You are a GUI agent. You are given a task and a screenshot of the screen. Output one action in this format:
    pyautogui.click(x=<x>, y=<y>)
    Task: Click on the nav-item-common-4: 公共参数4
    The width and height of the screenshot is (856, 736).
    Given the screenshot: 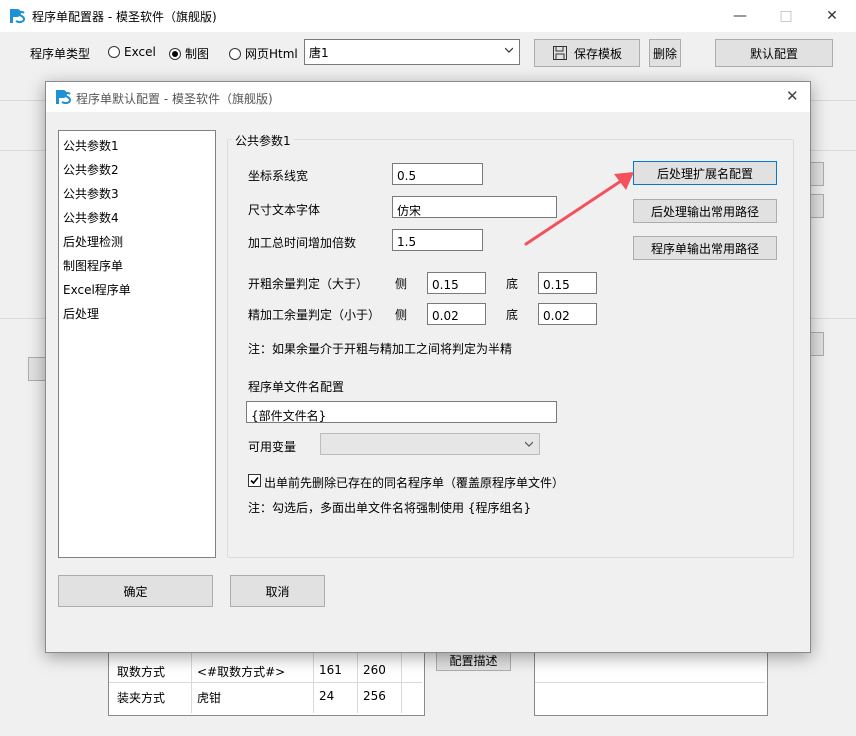 What is the action you would take?
    pyautogui.click(x=91, y=217)
    